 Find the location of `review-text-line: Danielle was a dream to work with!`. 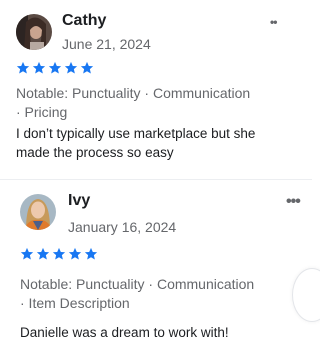

review-text-line: Danielle was a dream to work with! is located at coordinates (124, 332).